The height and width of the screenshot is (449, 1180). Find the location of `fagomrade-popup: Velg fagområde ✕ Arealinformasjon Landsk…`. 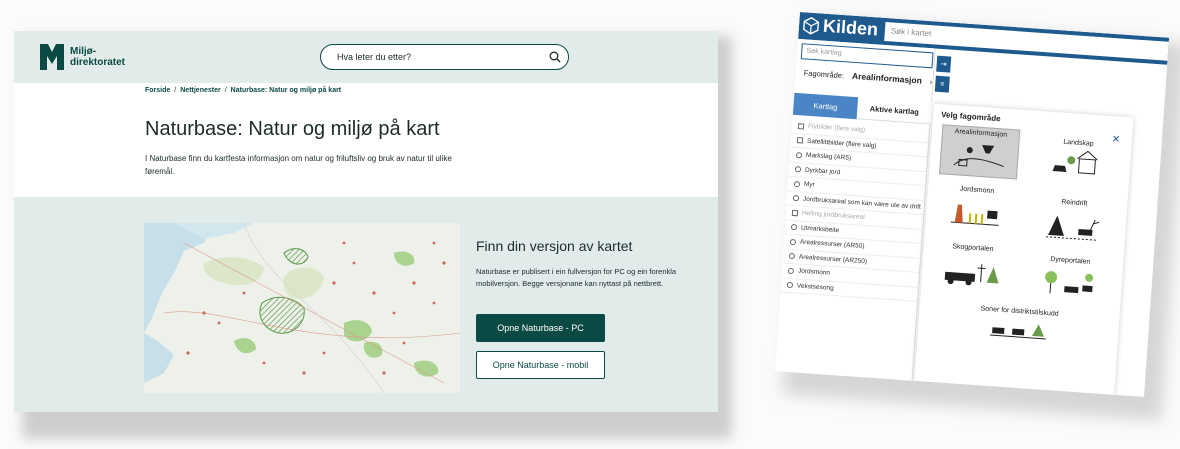

fagomrade-popup: Velg fagområde ✕ Arealinformasjon Landsk… is located at coordinates (1024, 249).